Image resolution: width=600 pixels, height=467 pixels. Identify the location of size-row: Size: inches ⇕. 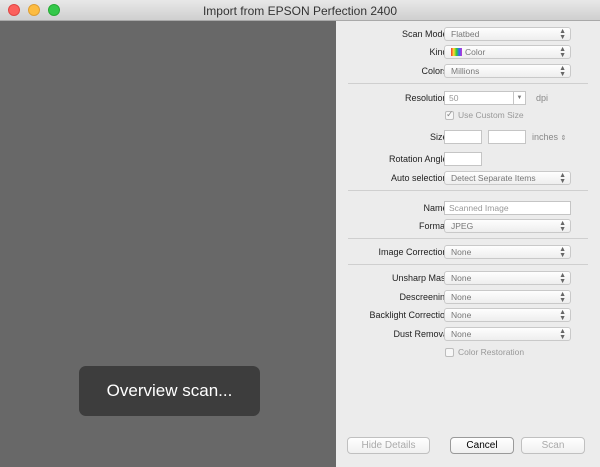
(468, 138).